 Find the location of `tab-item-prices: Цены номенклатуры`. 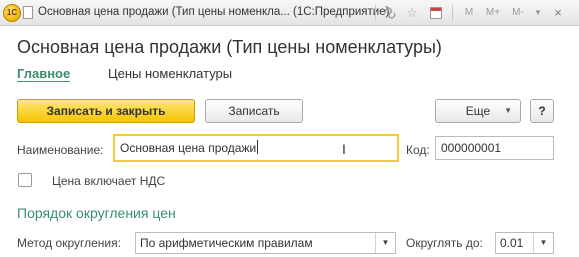

tab-item-prices: Цены номенклатуры is located at coordinates (170, 73).